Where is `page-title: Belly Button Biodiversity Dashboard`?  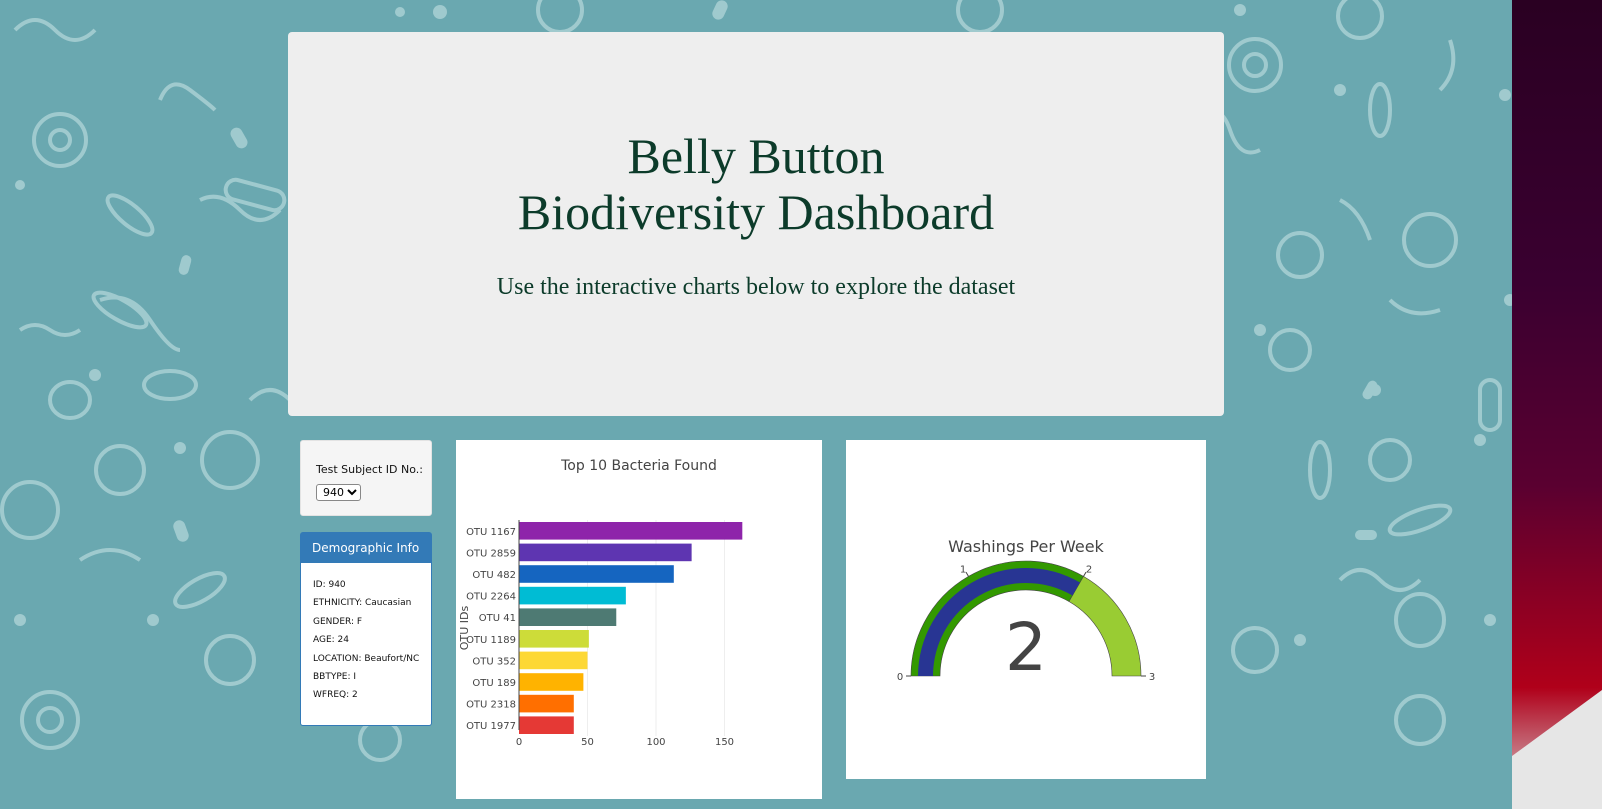
page-title: Belly Button Biodiversity Dashboard is located at coordinates (756, 184).